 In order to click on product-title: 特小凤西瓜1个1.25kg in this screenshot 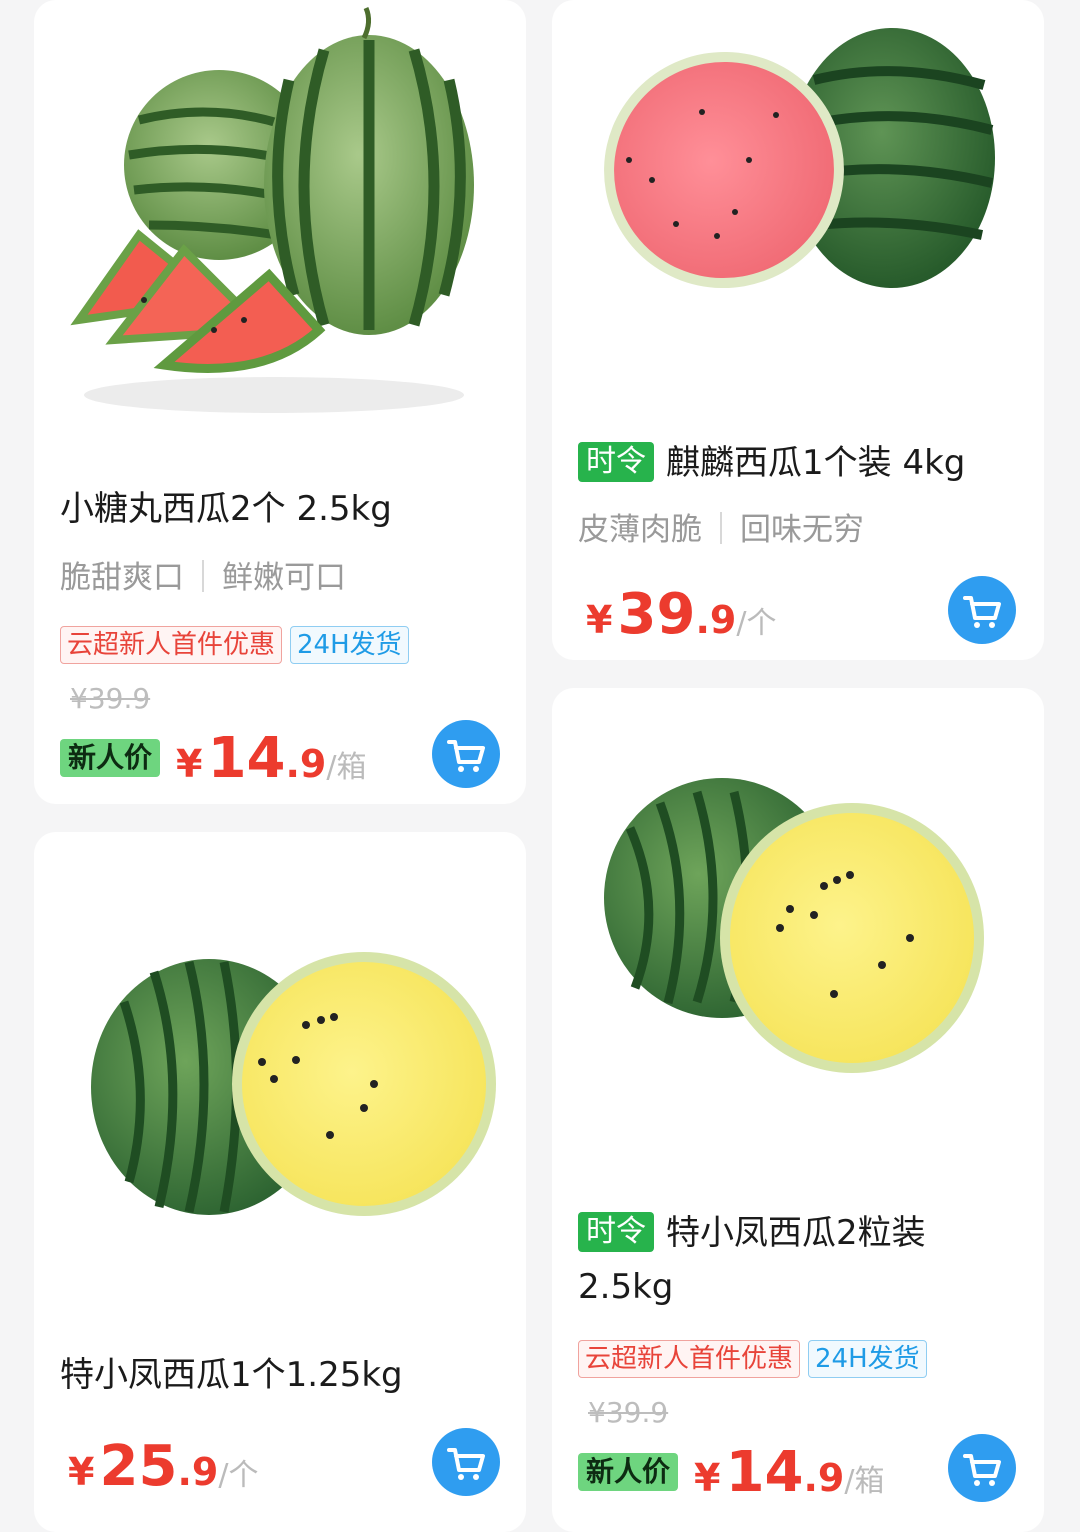, I will do `click(283, 1375)`.